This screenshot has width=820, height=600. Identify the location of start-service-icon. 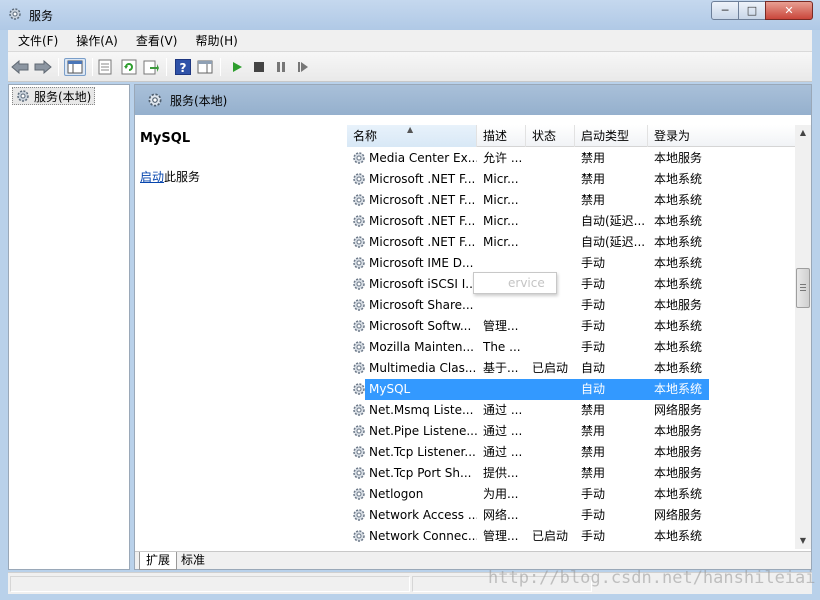
(237, 67).